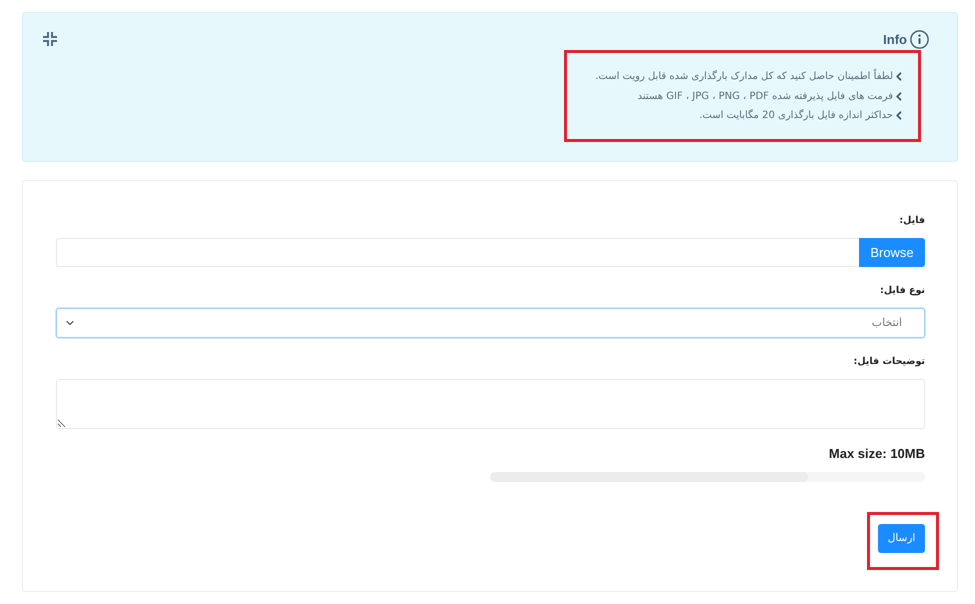  What do you see at coordinates (876, 454) in the screenshot?
I see `max-size-text: Max size: 10MB` at bounding box center [876, 454].